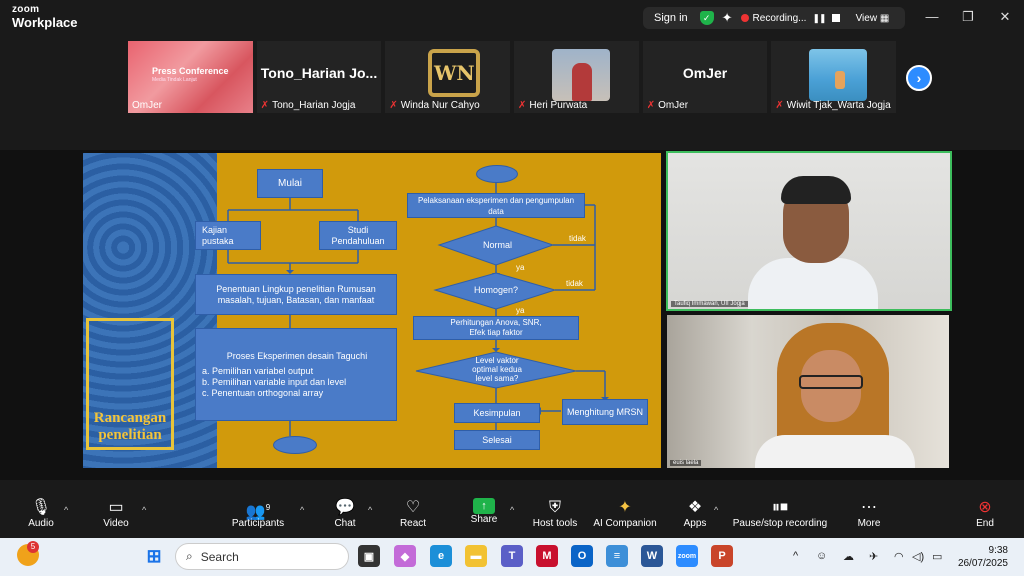  Describe the element at coordinates (496, 328) in the screenshot. I see `step-perhitungan: Perhitungan Anova, SNR, Efek tiap faktor` at that location.